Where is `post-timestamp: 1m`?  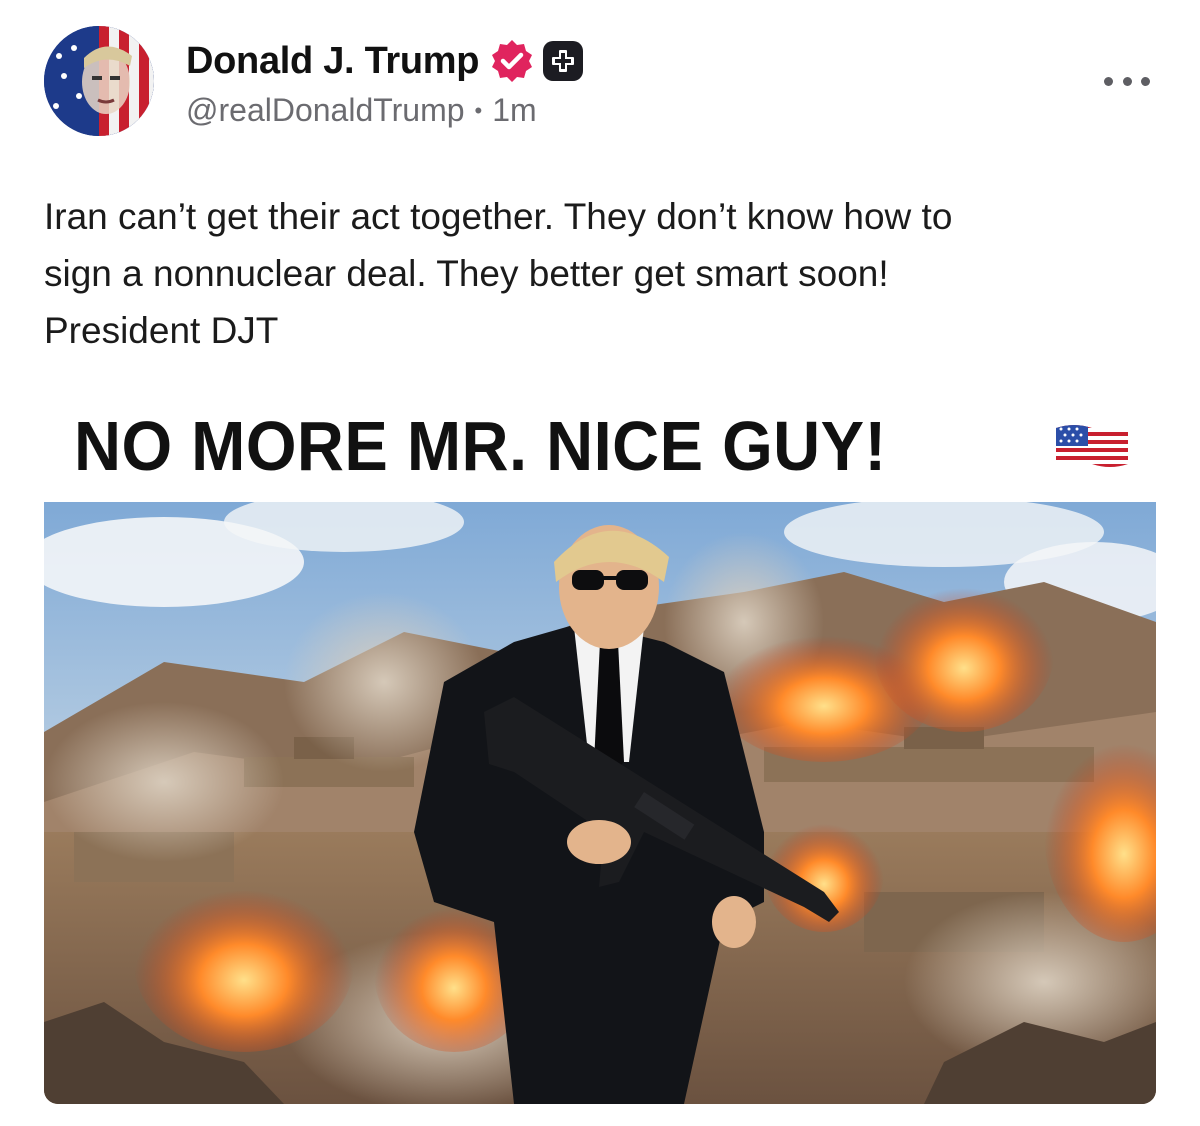 post-timestamp: 1m is located at coordinates (514, 110).